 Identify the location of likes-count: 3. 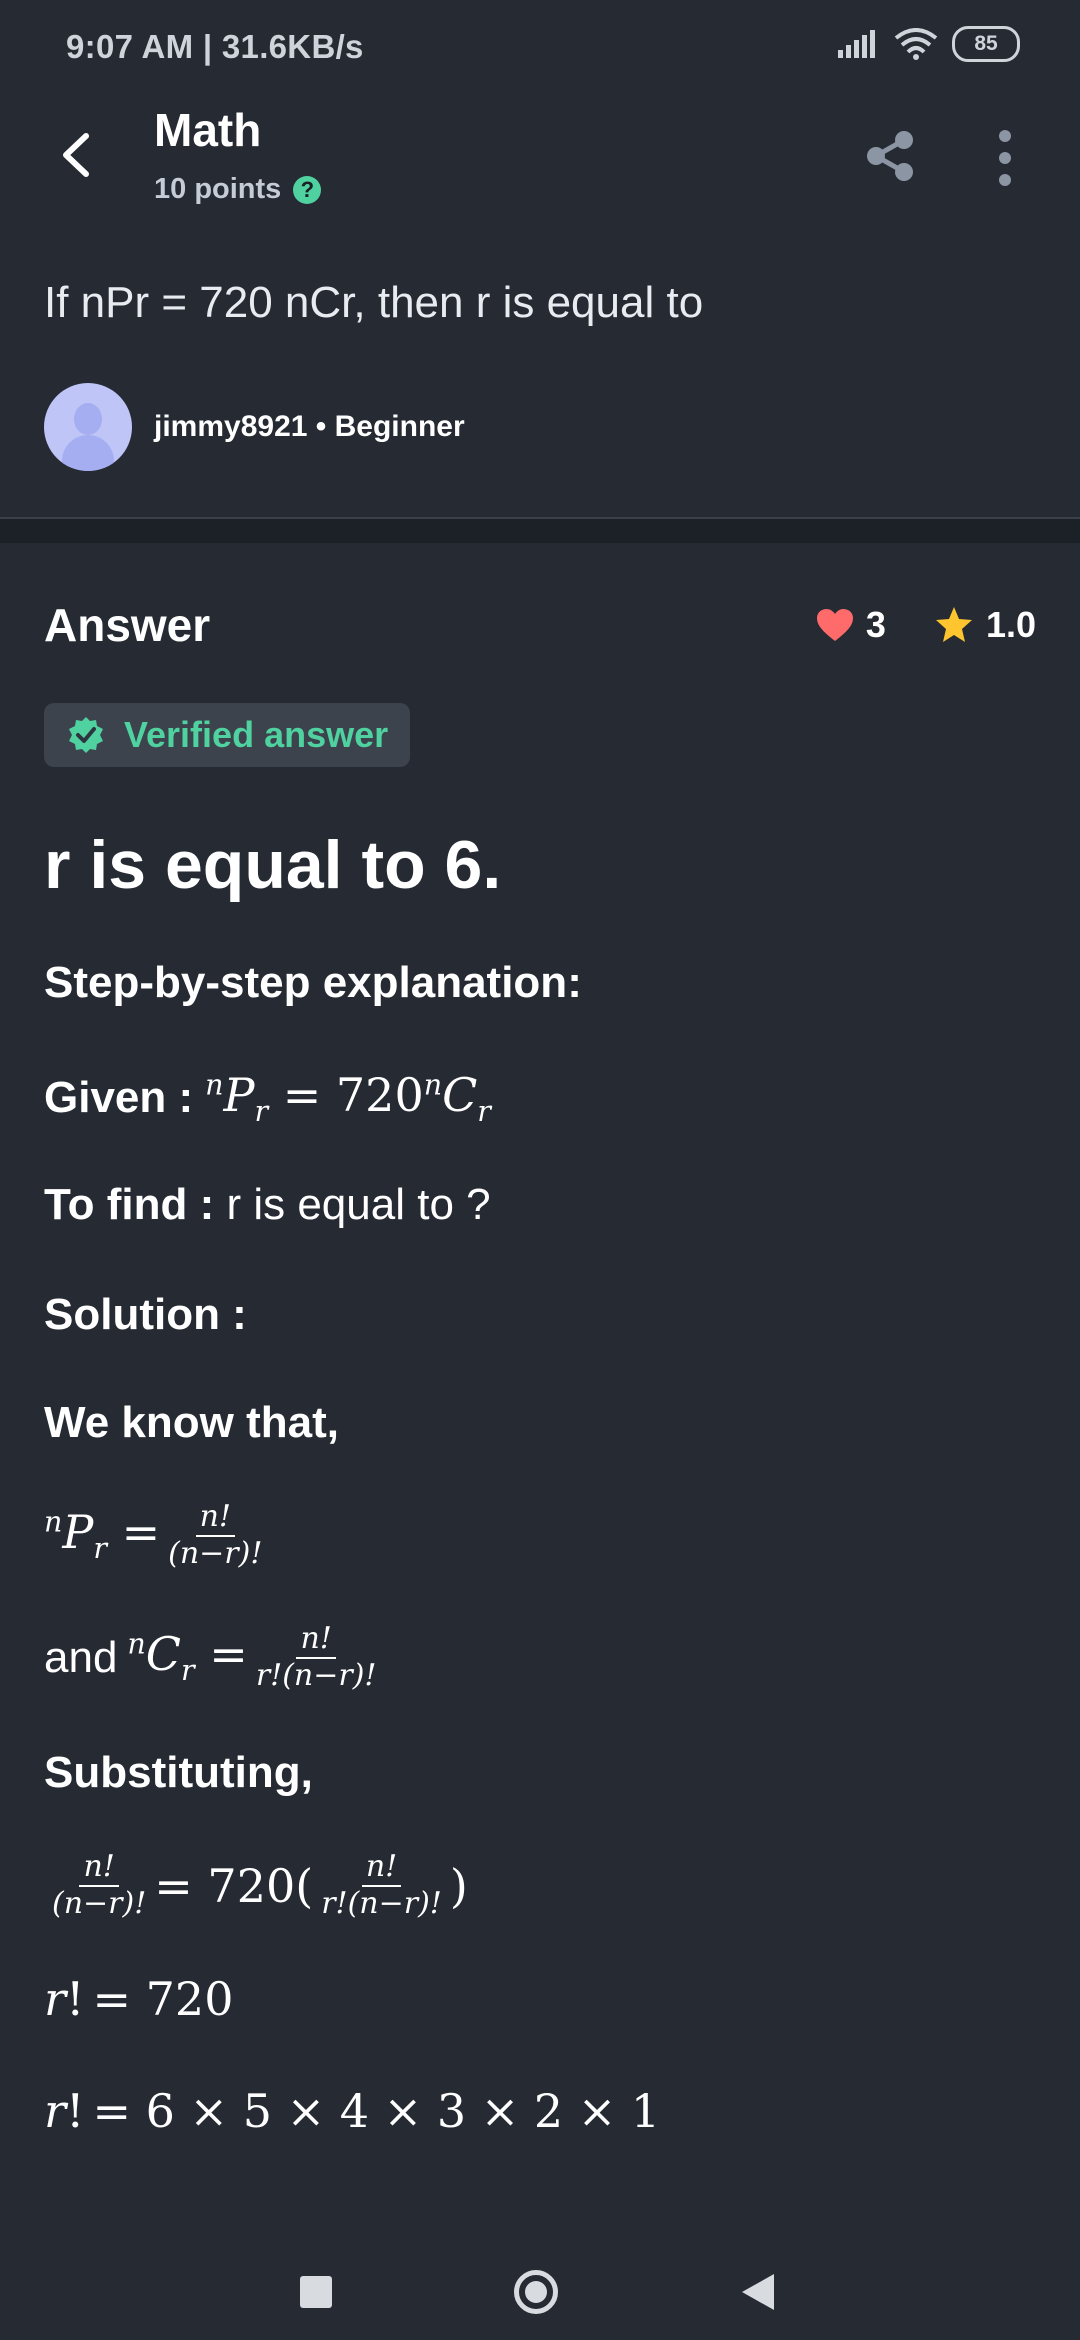
(875, 624).